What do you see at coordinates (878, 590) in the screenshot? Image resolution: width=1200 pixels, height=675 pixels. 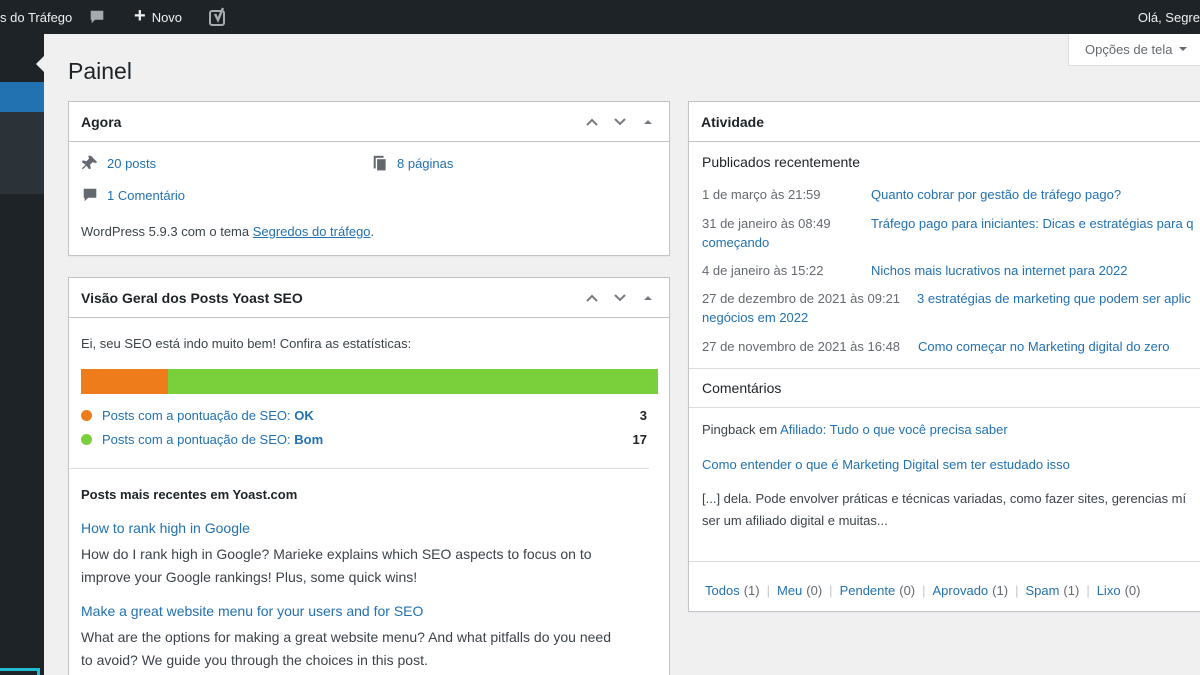 I see `filter-pending: Pendente (0)` at bounding box center [878, 590].